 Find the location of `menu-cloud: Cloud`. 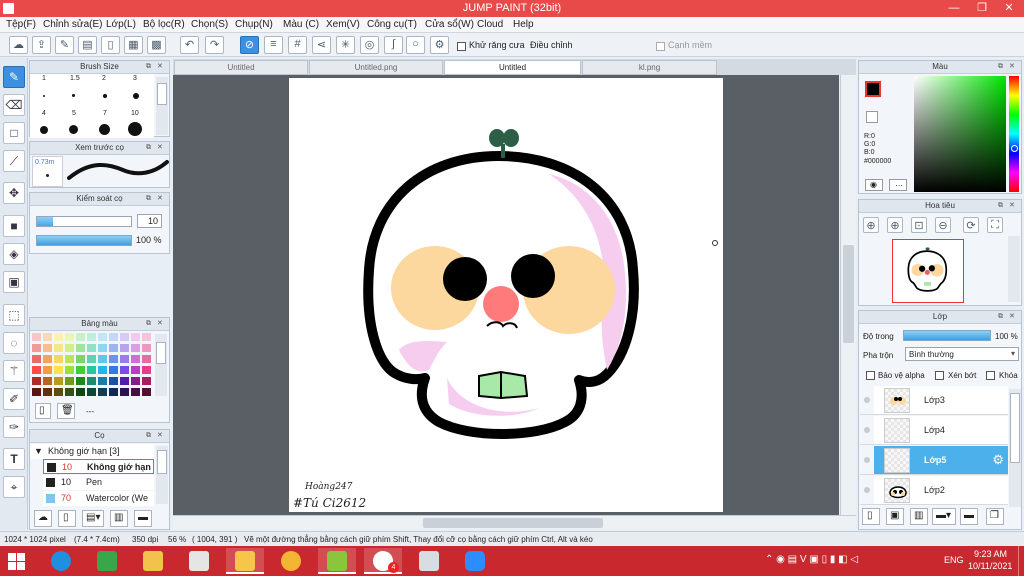

menu-cloud: Cloud is located at coordinates (490, 24).